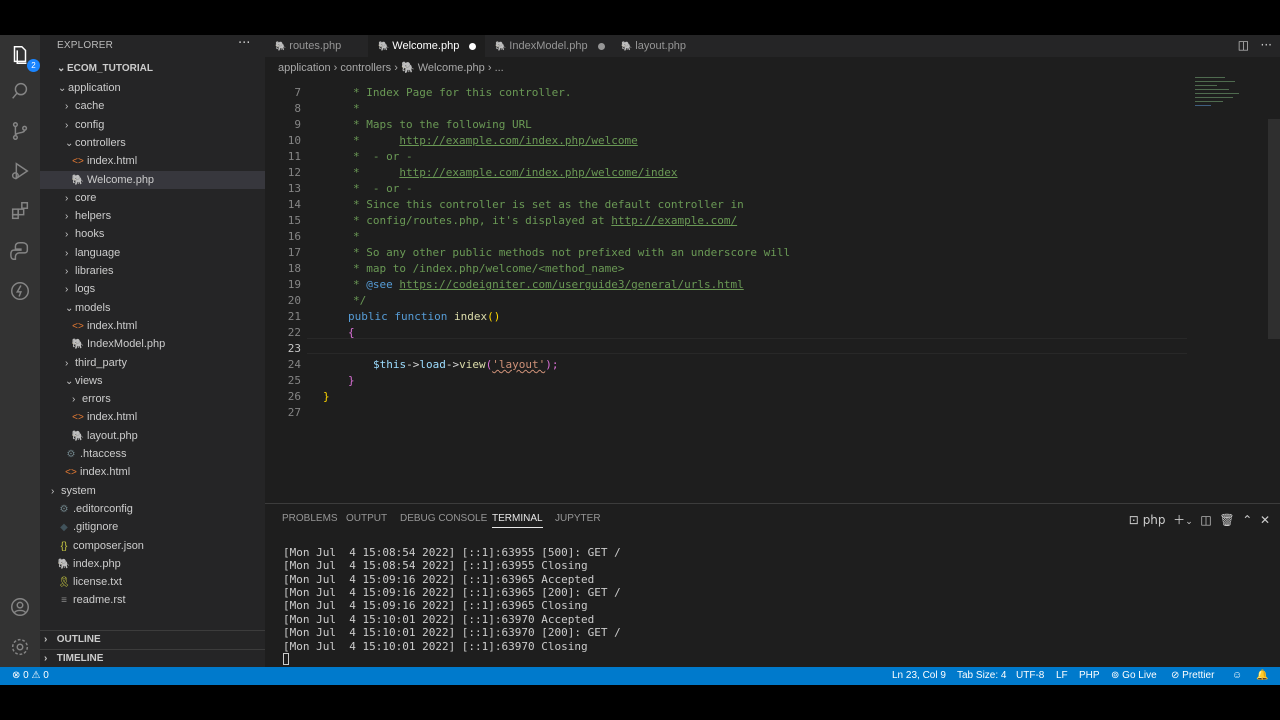  I want to click on feedback-icon: ☺, so click(1237, 676).